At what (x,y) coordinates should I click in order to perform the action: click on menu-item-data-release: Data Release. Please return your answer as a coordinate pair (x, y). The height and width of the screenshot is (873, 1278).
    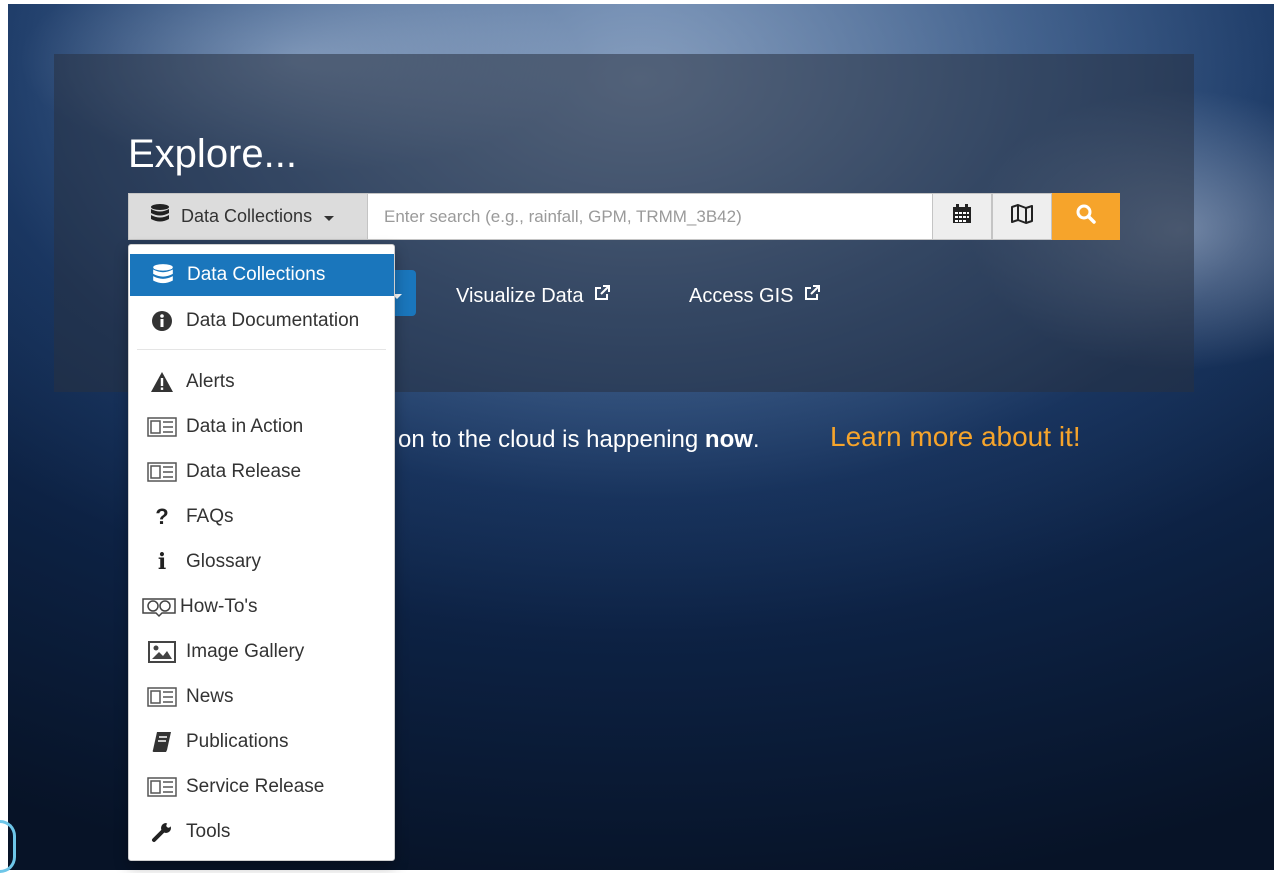
    Looking at the image, I should click on (261, 472).